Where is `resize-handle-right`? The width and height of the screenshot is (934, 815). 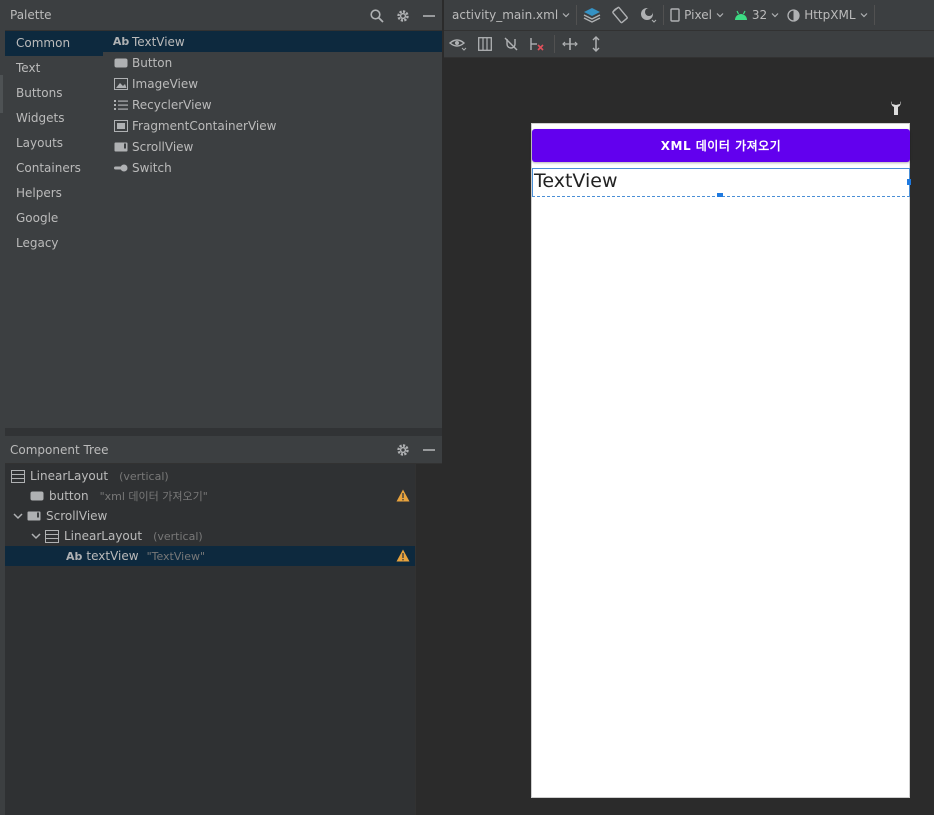
resize-handle-right is located at coordinates (909, 182).